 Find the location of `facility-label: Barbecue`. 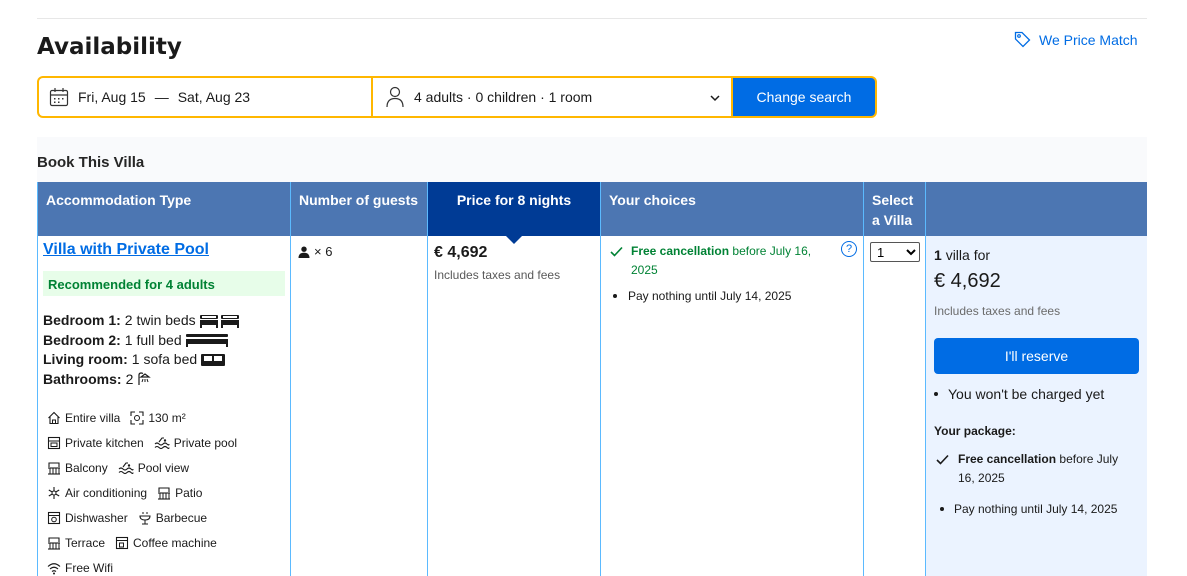

facility-label: Barbecue is located at coordinates (181, 517).